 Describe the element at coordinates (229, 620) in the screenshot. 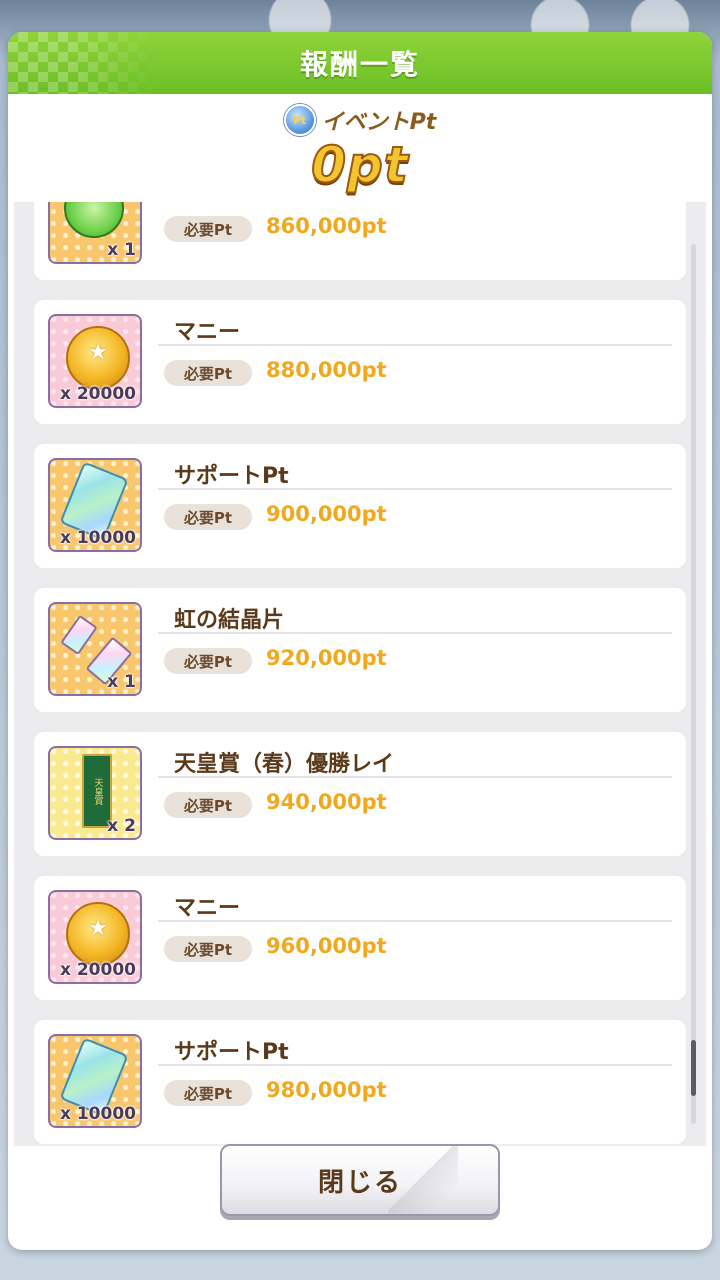

I see `reward-name: 虹の結晶片` at that location.